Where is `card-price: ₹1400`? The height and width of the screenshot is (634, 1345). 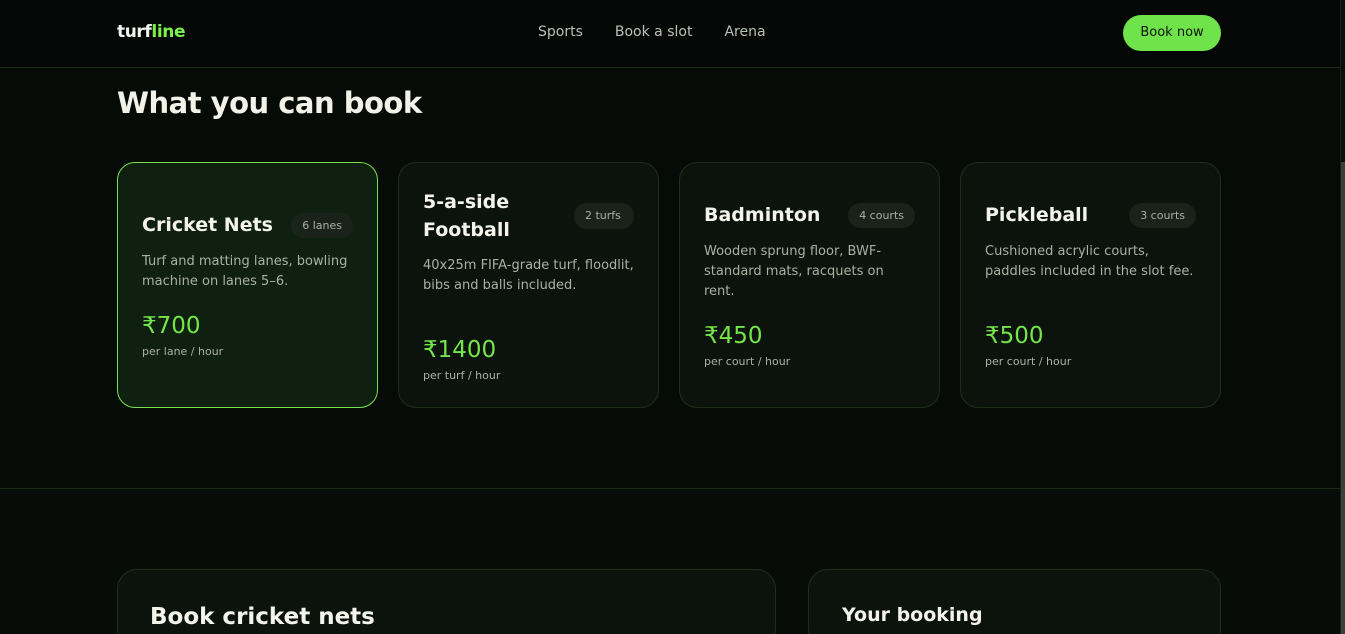 card-price: ₹1400 is located at coordinates (460, 350).